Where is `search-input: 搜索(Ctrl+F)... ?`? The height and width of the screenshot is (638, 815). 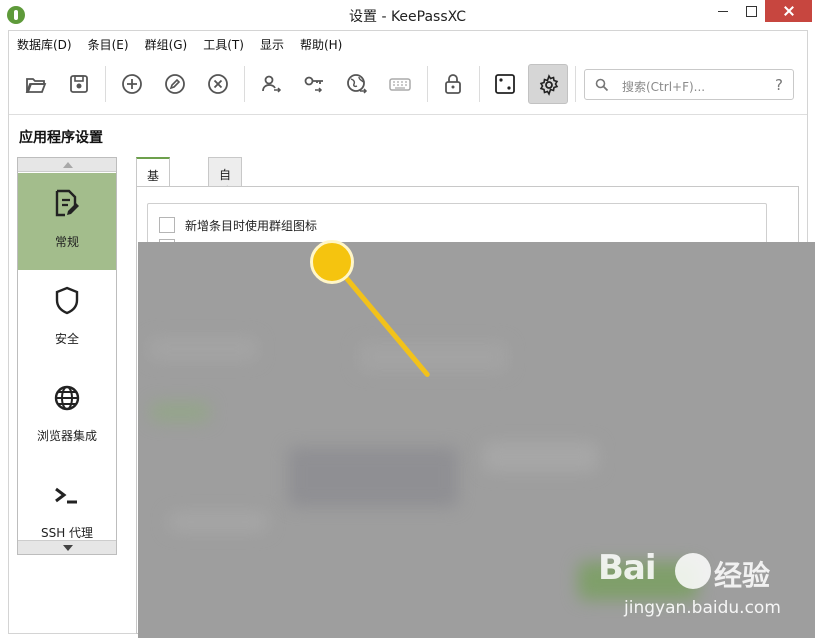
search-input: 搜索(Ctrl+F)... ? is located at coordinates (689, 84).